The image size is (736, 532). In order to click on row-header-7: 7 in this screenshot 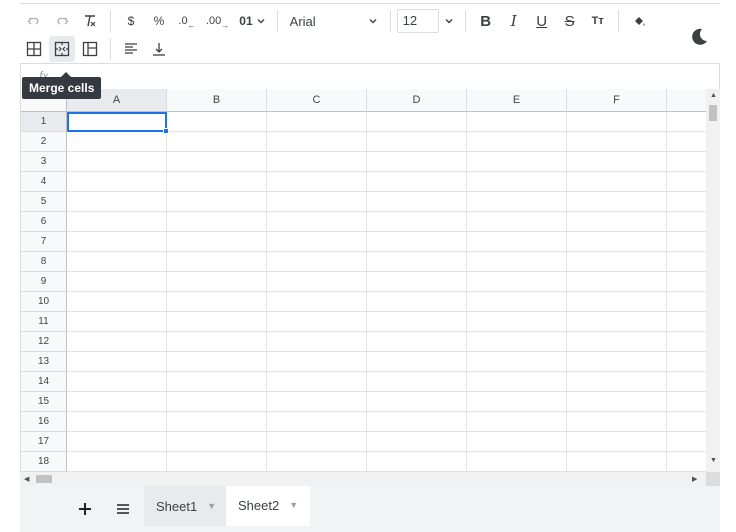, I will do `click(44, 242)`.